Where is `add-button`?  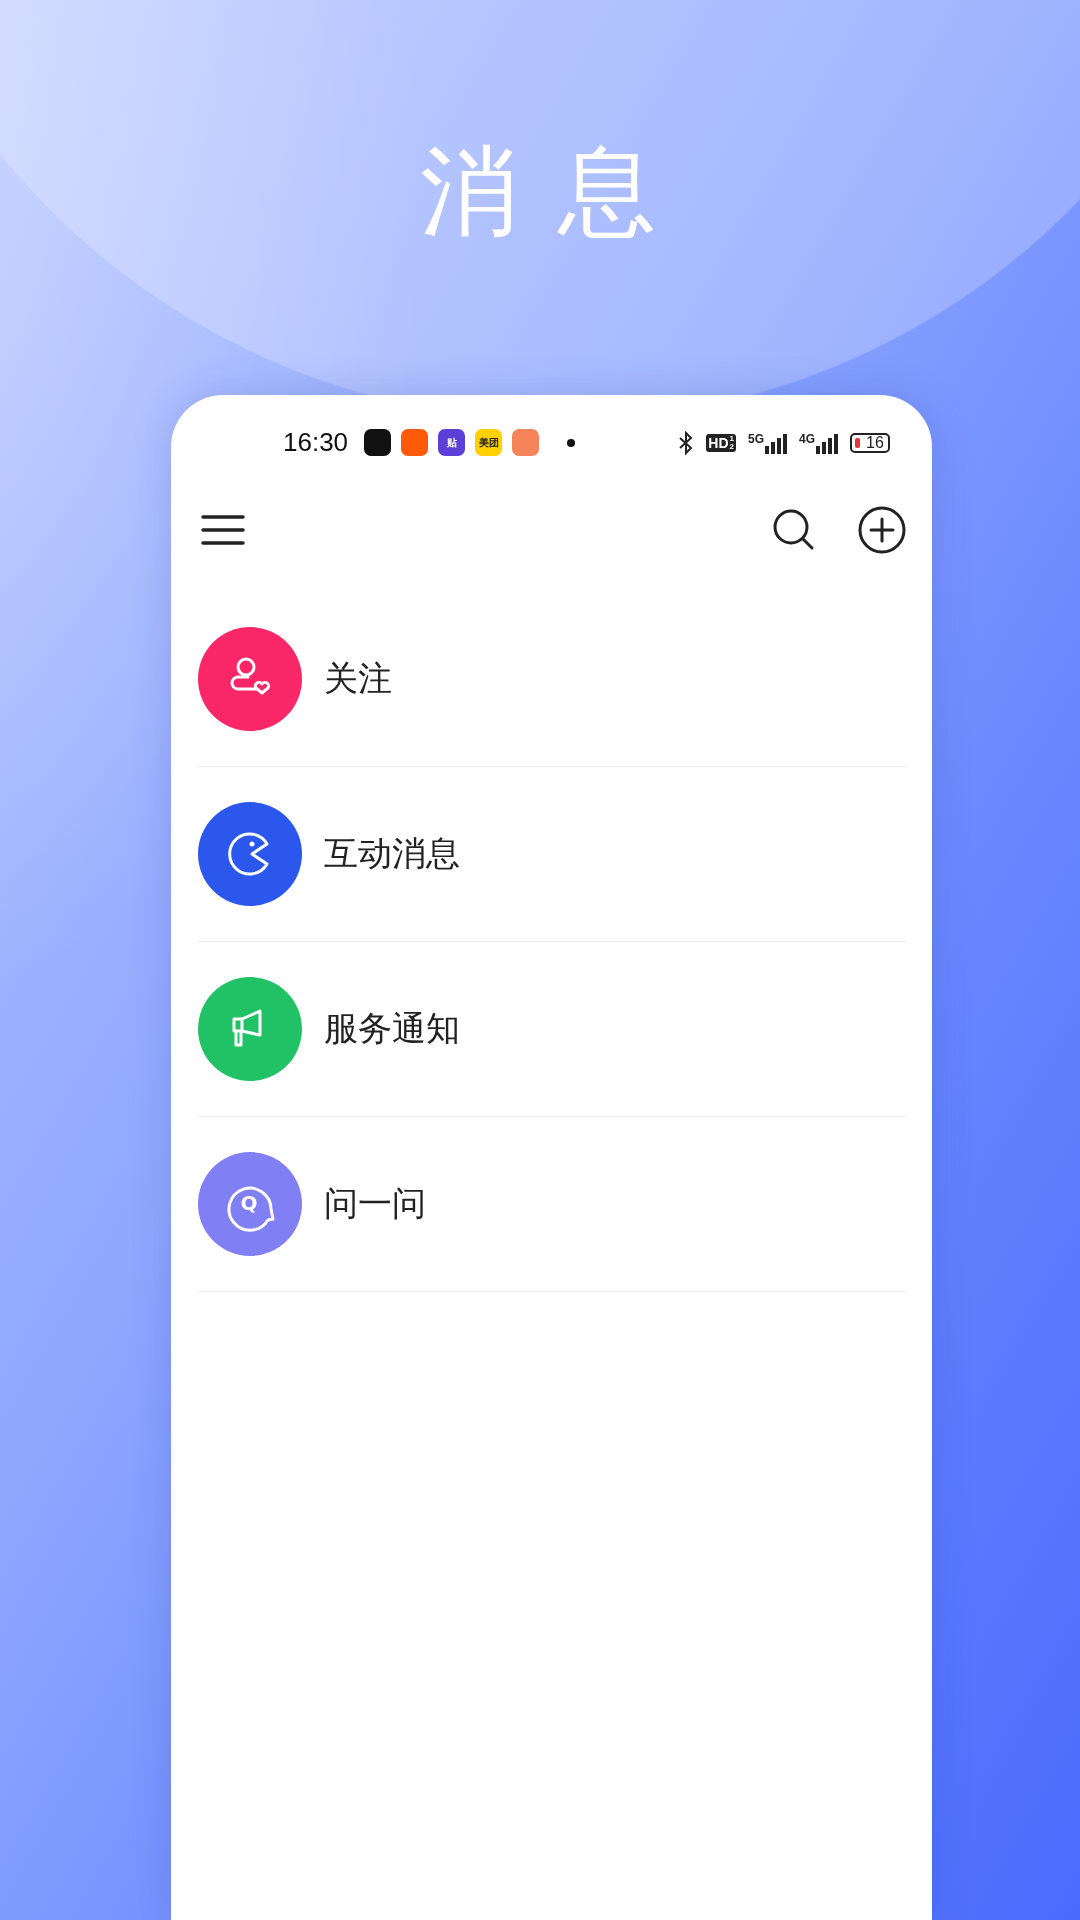
add-button is located at coordinates (882, 530).